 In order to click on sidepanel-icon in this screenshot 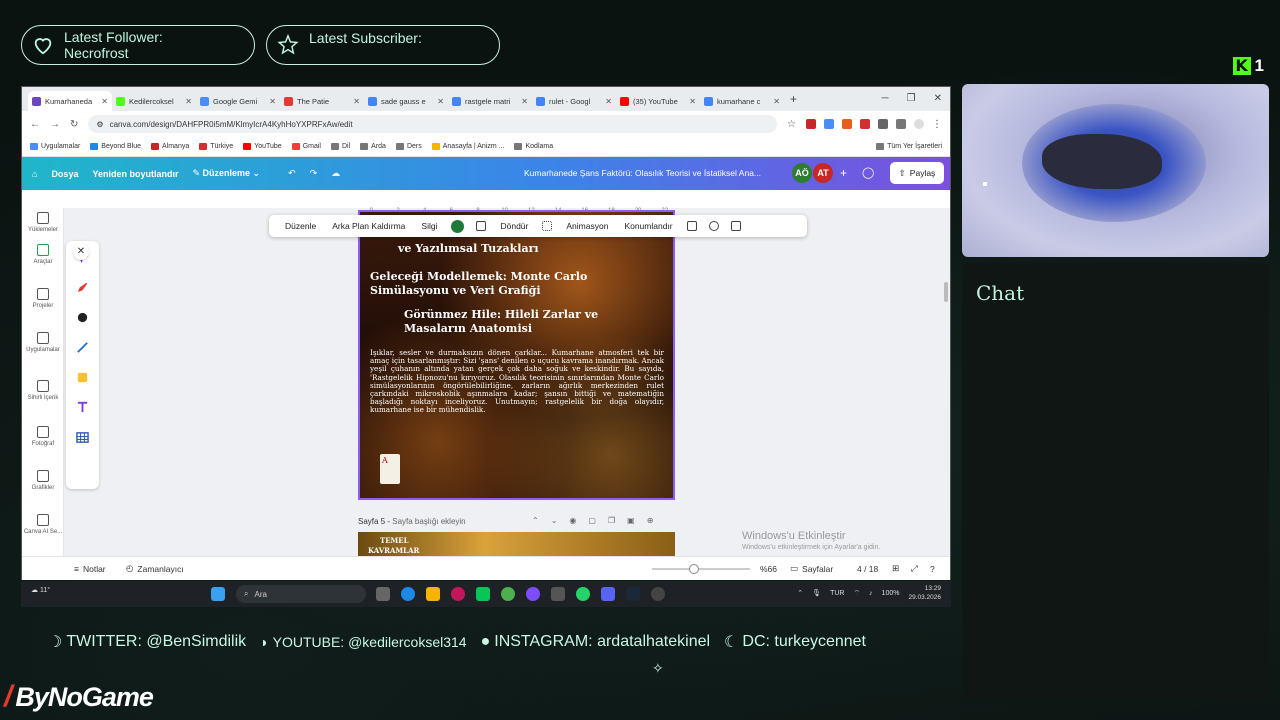, I will do `click(901, 124)`.